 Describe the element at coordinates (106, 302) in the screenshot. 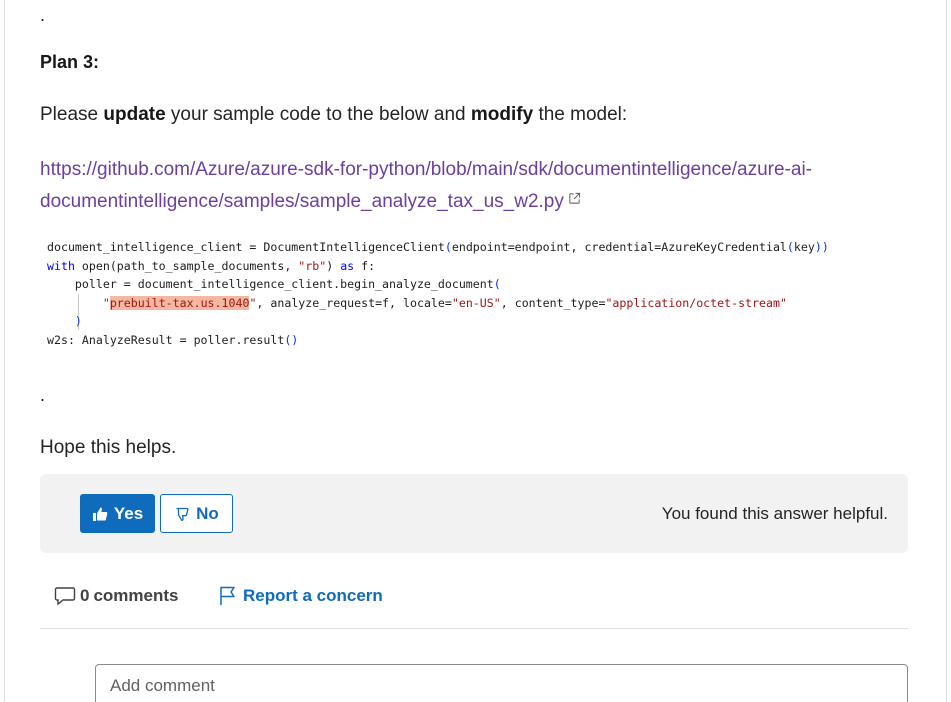

I see `code-string: "` at that location.